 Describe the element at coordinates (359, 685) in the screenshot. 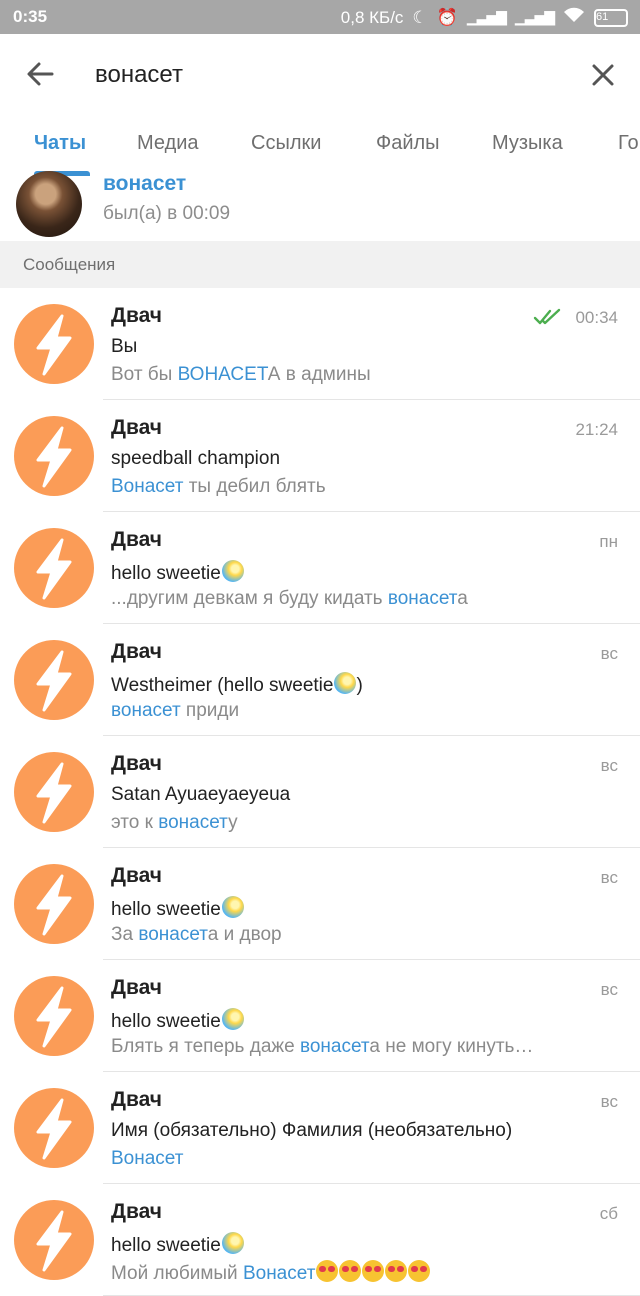

I see `sender-suffix: )` at that location.